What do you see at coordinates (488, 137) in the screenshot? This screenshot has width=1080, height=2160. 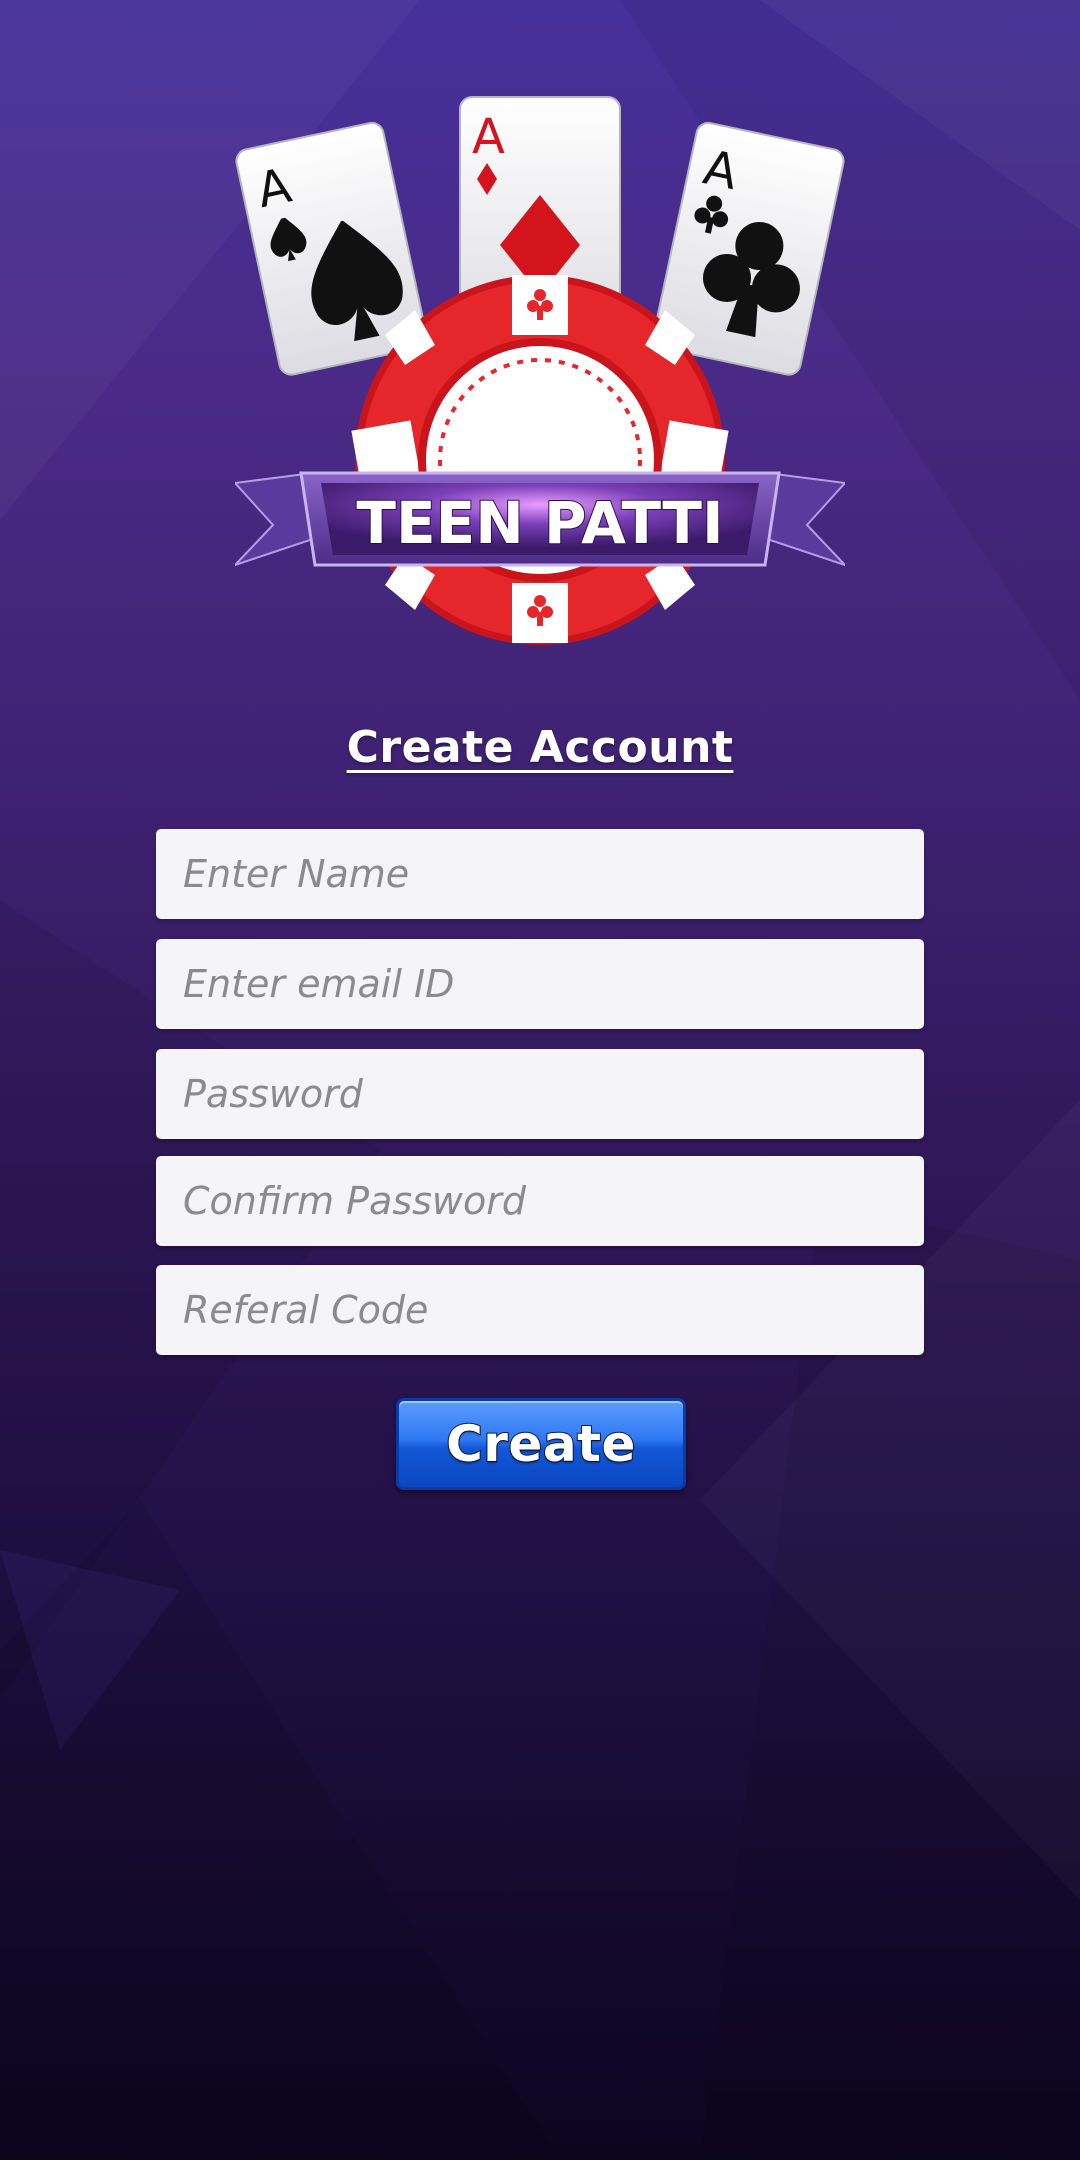 I see `svg-text: A` at bounding box center [488, 137].